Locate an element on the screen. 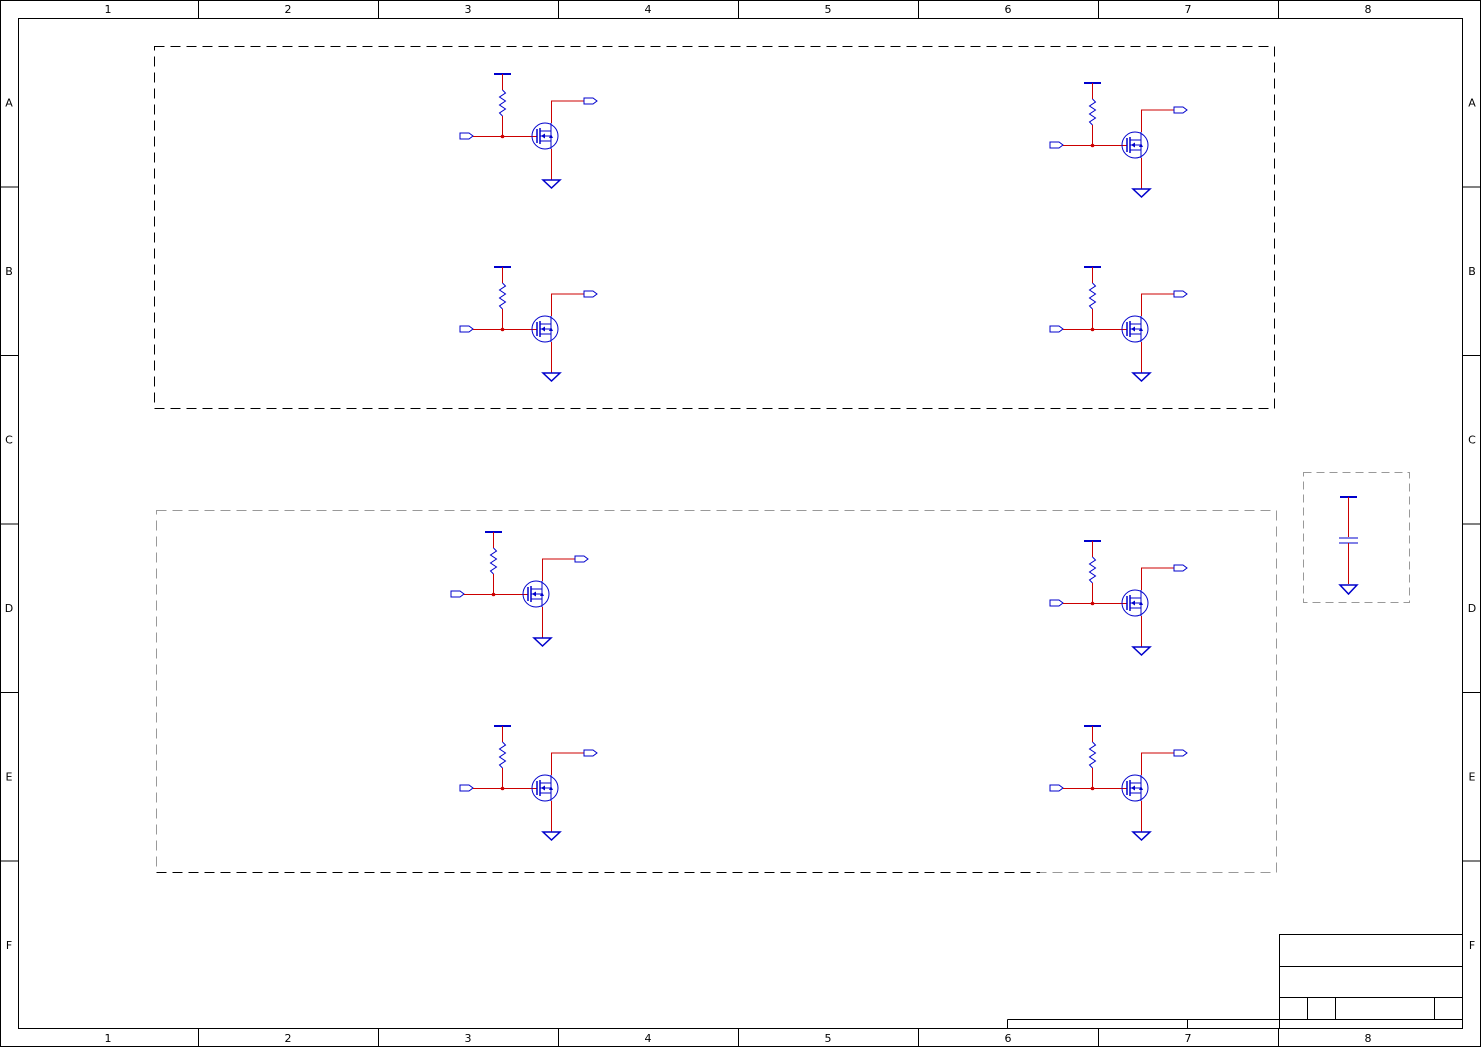 The height and width of the screenshot is (1047, 1481). column-label-top: 1 is located at coordinates (108, 9).